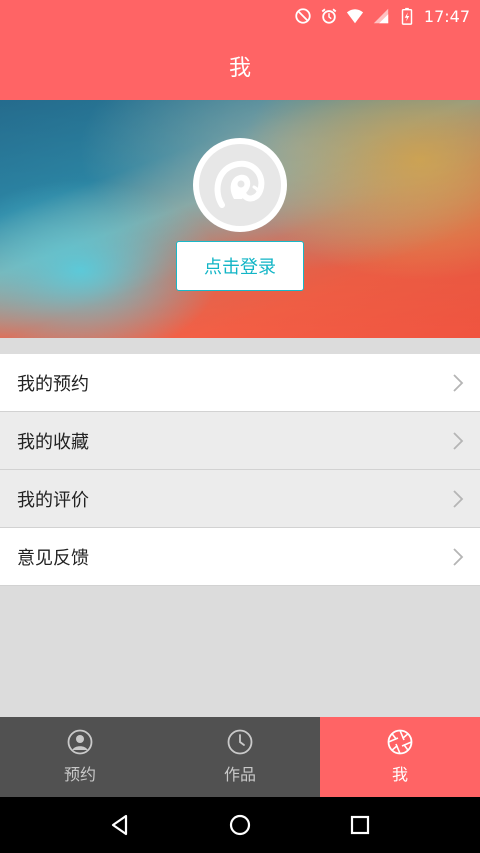 This screenshot has width=480, height=853. I want to click on tab-label: 预约, so click(79, 774).